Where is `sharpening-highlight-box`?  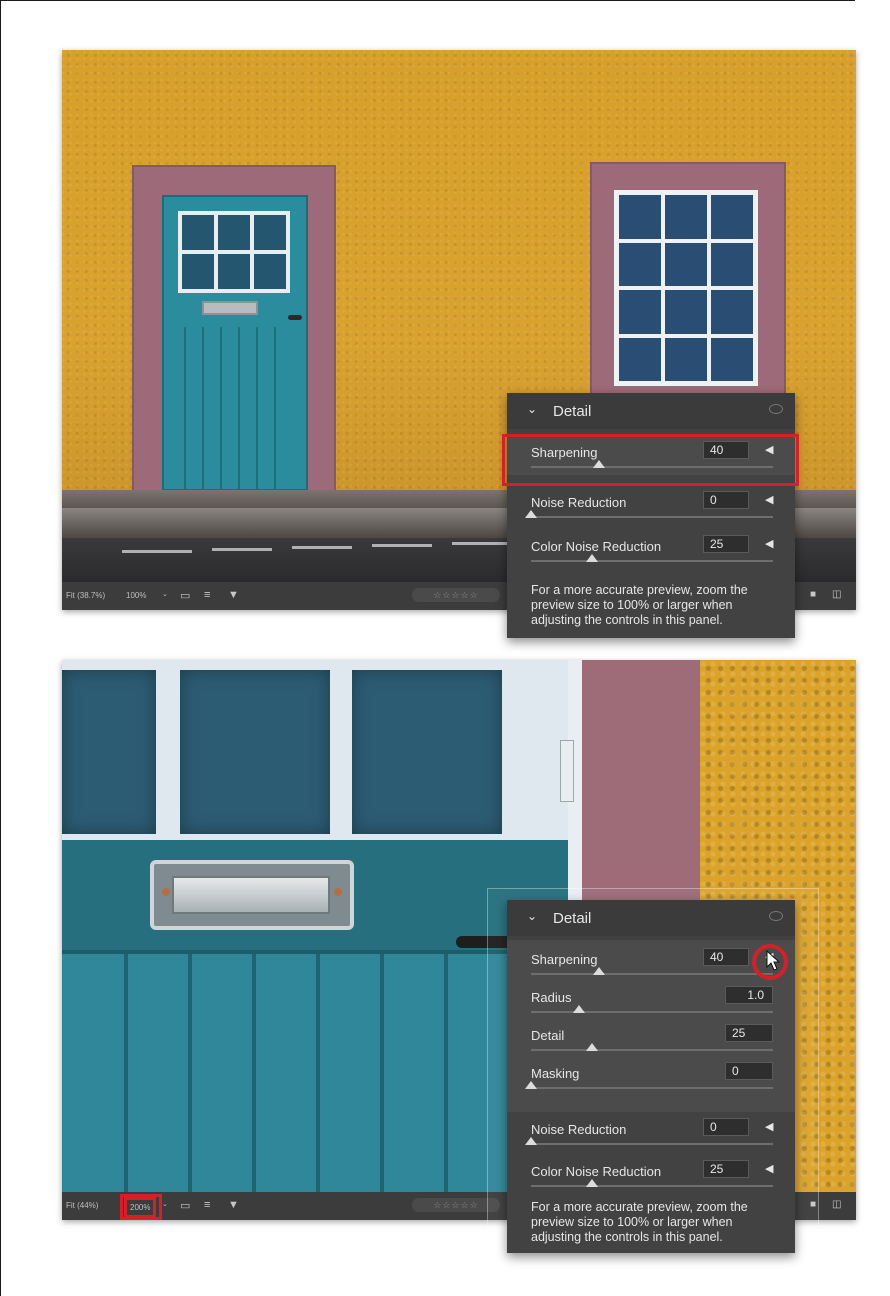 sharpening-highlight-box is located at coordinates (650, 460).